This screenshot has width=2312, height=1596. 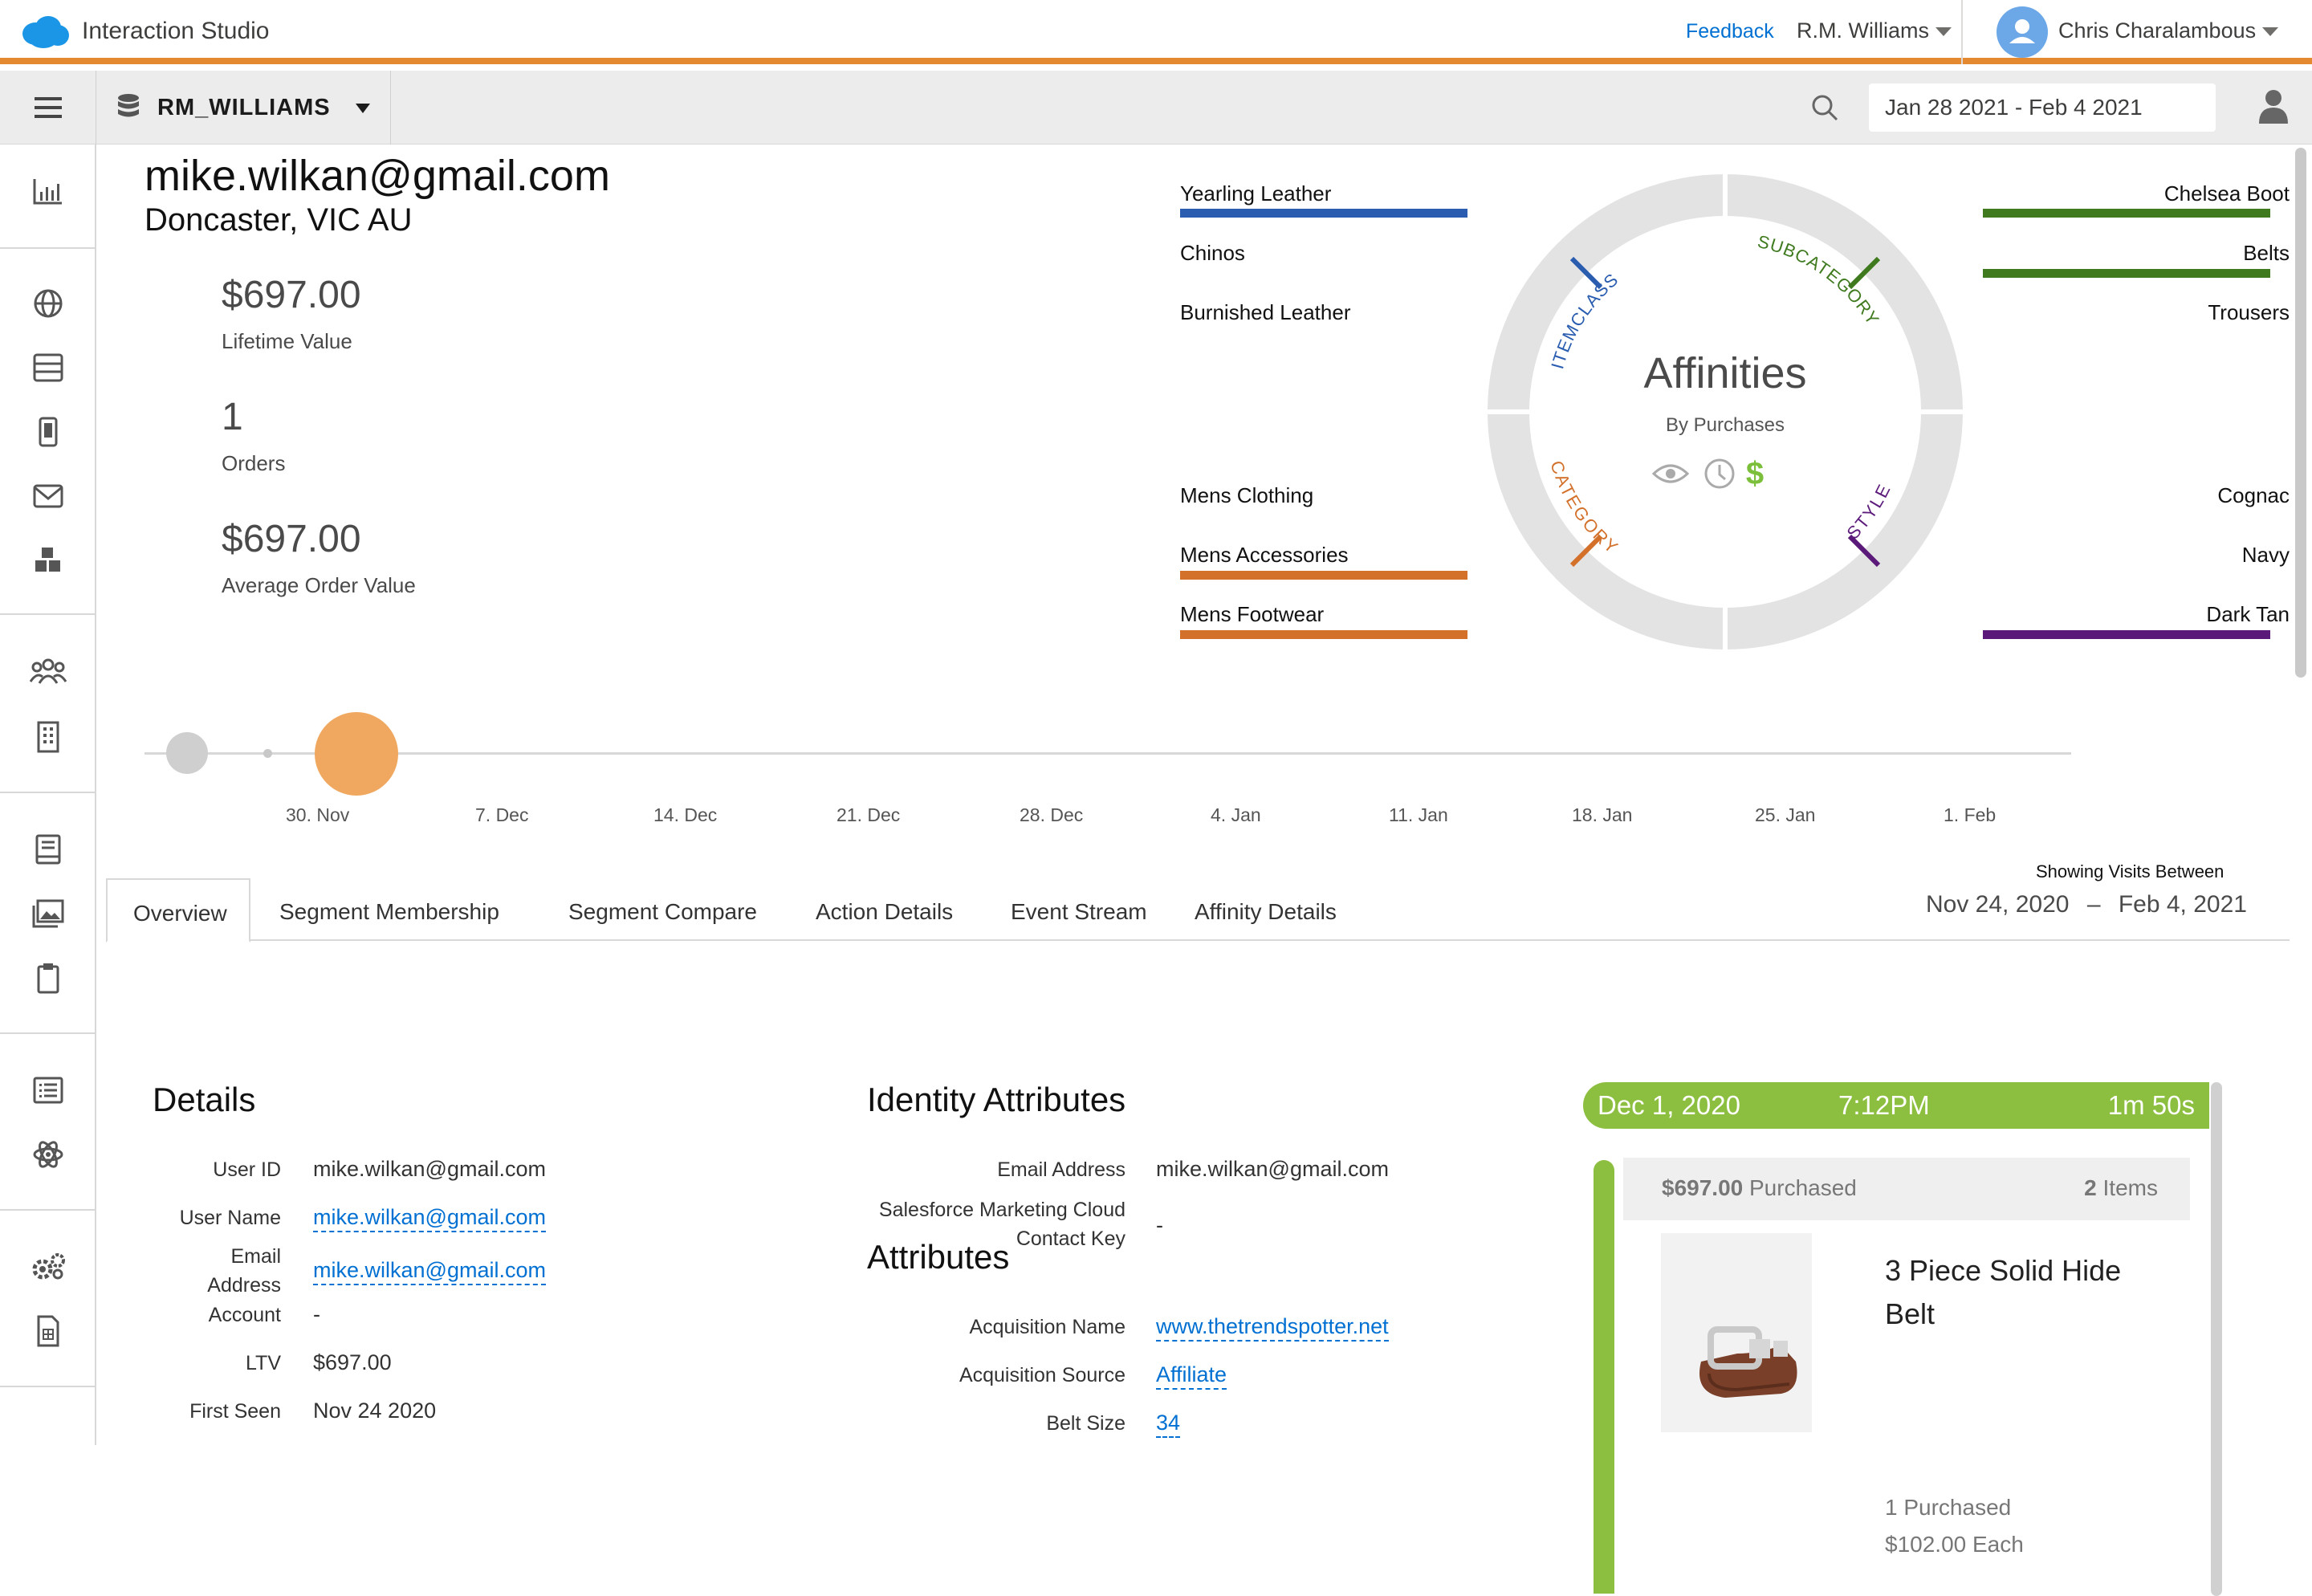 I want to click on affinities-title: Affinities, so click(x=1725, y=373).